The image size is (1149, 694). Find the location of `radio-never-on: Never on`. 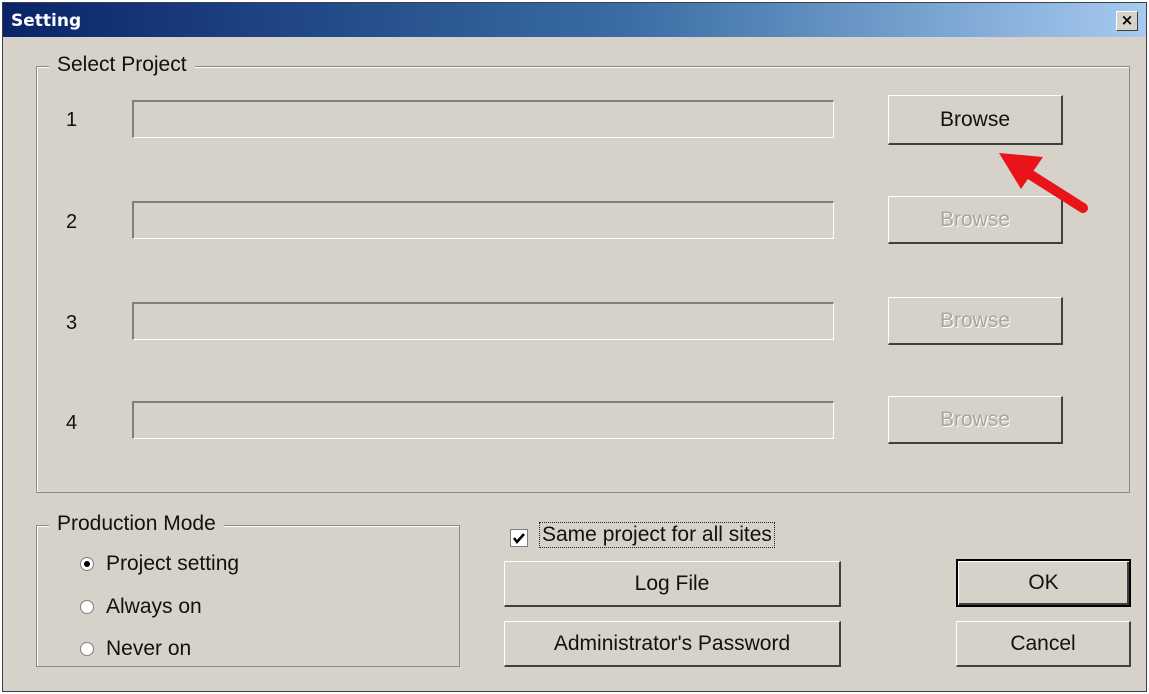

radio-never-on: Never on is located at coordinates (135, 649).